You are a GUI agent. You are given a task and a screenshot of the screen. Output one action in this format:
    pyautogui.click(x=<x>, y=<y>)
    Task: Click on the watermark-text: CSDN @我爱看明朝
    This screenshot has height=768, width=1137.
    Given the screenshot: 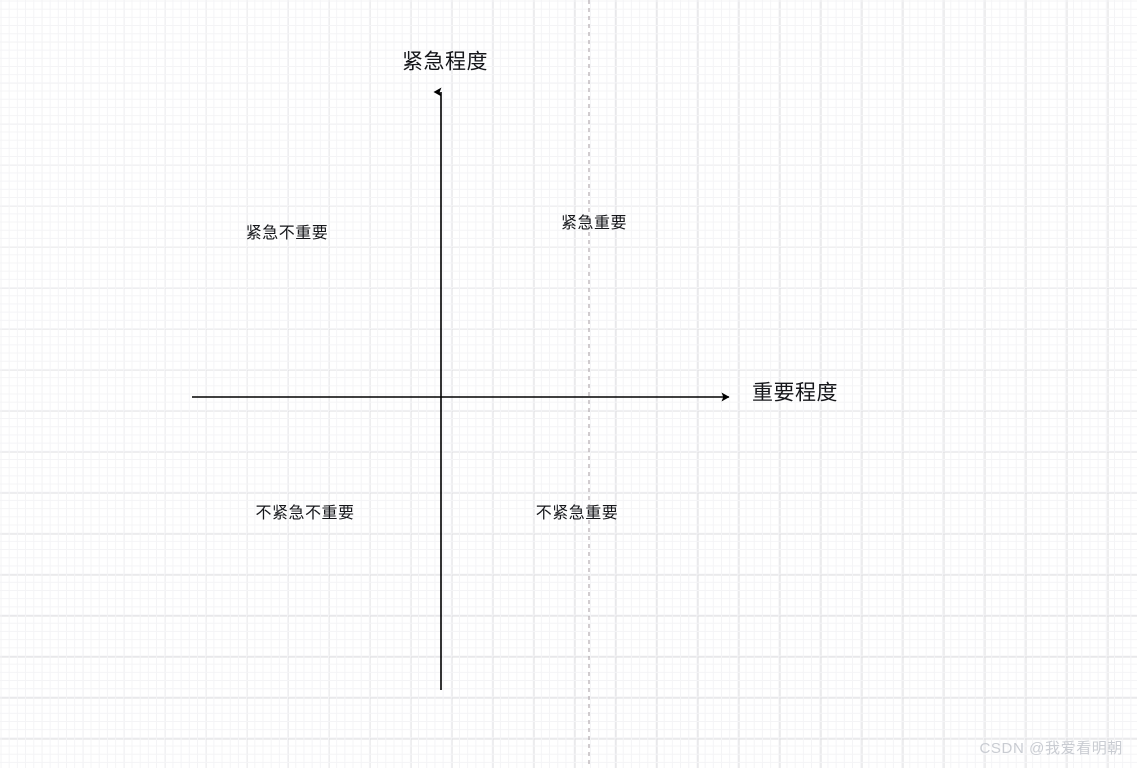 What is the action you would take?
    pyautogui.click(x=1051, y=748)
    